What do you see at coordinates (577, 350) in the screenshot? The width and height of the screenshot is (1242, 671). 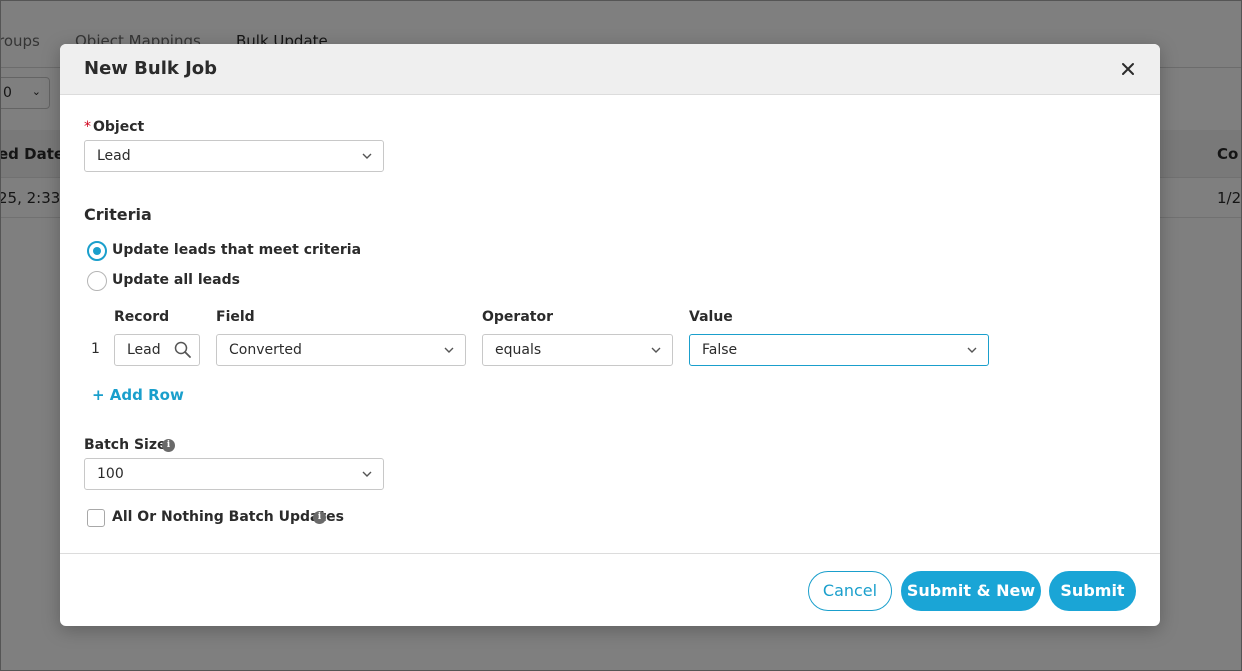 I see `operator-select: equals` at bounding box center [577, 350].